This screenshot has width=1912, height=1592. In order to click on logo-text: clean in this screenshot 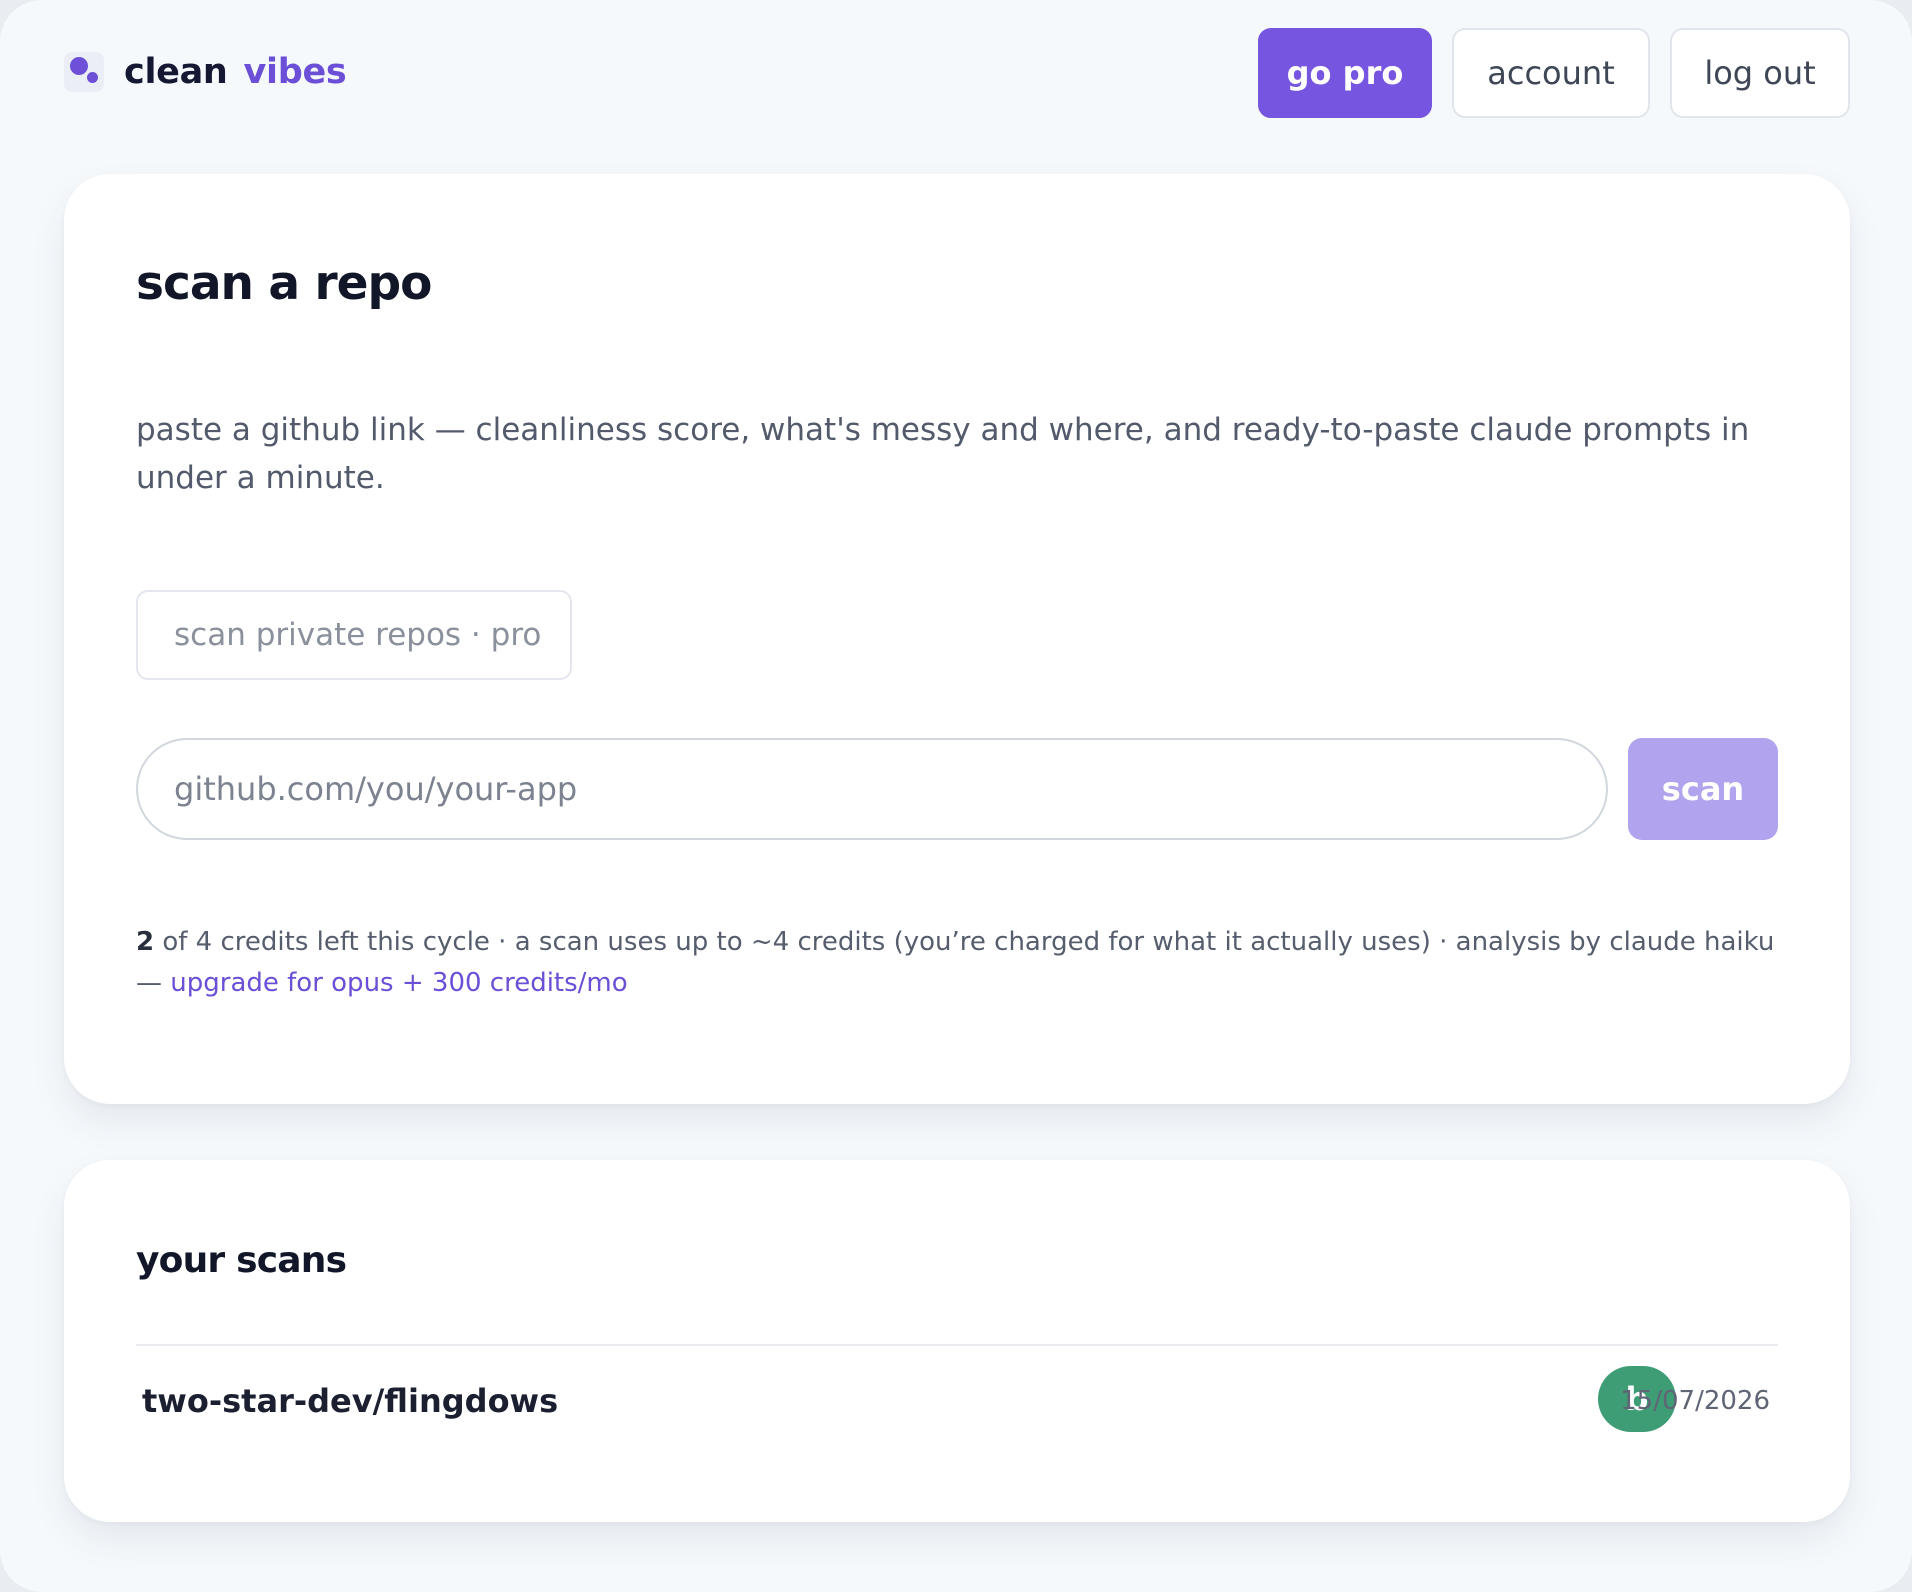, I will do `click(176, 72)`.